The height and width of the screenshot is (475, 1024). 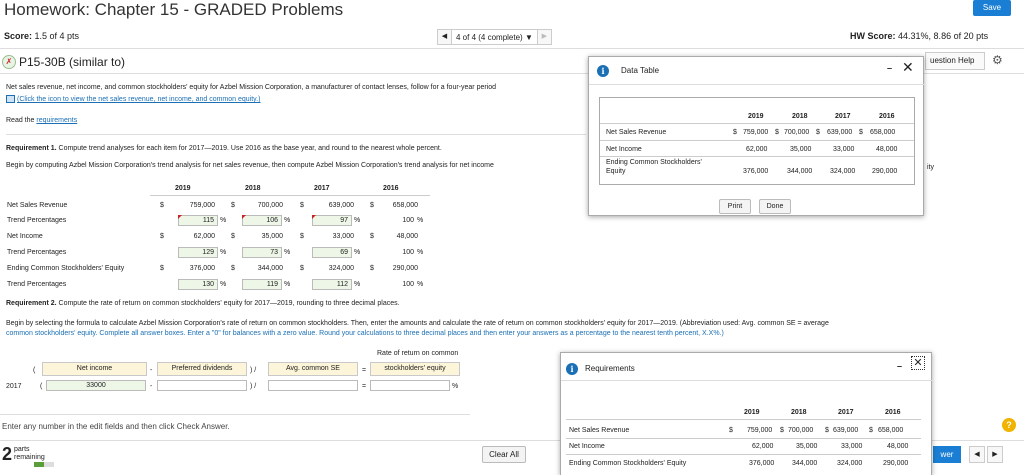 What do you see at coordinates (202, 205) in the screenshot?
I see `value-cell: 759,000` at bounding box center [202, 205].